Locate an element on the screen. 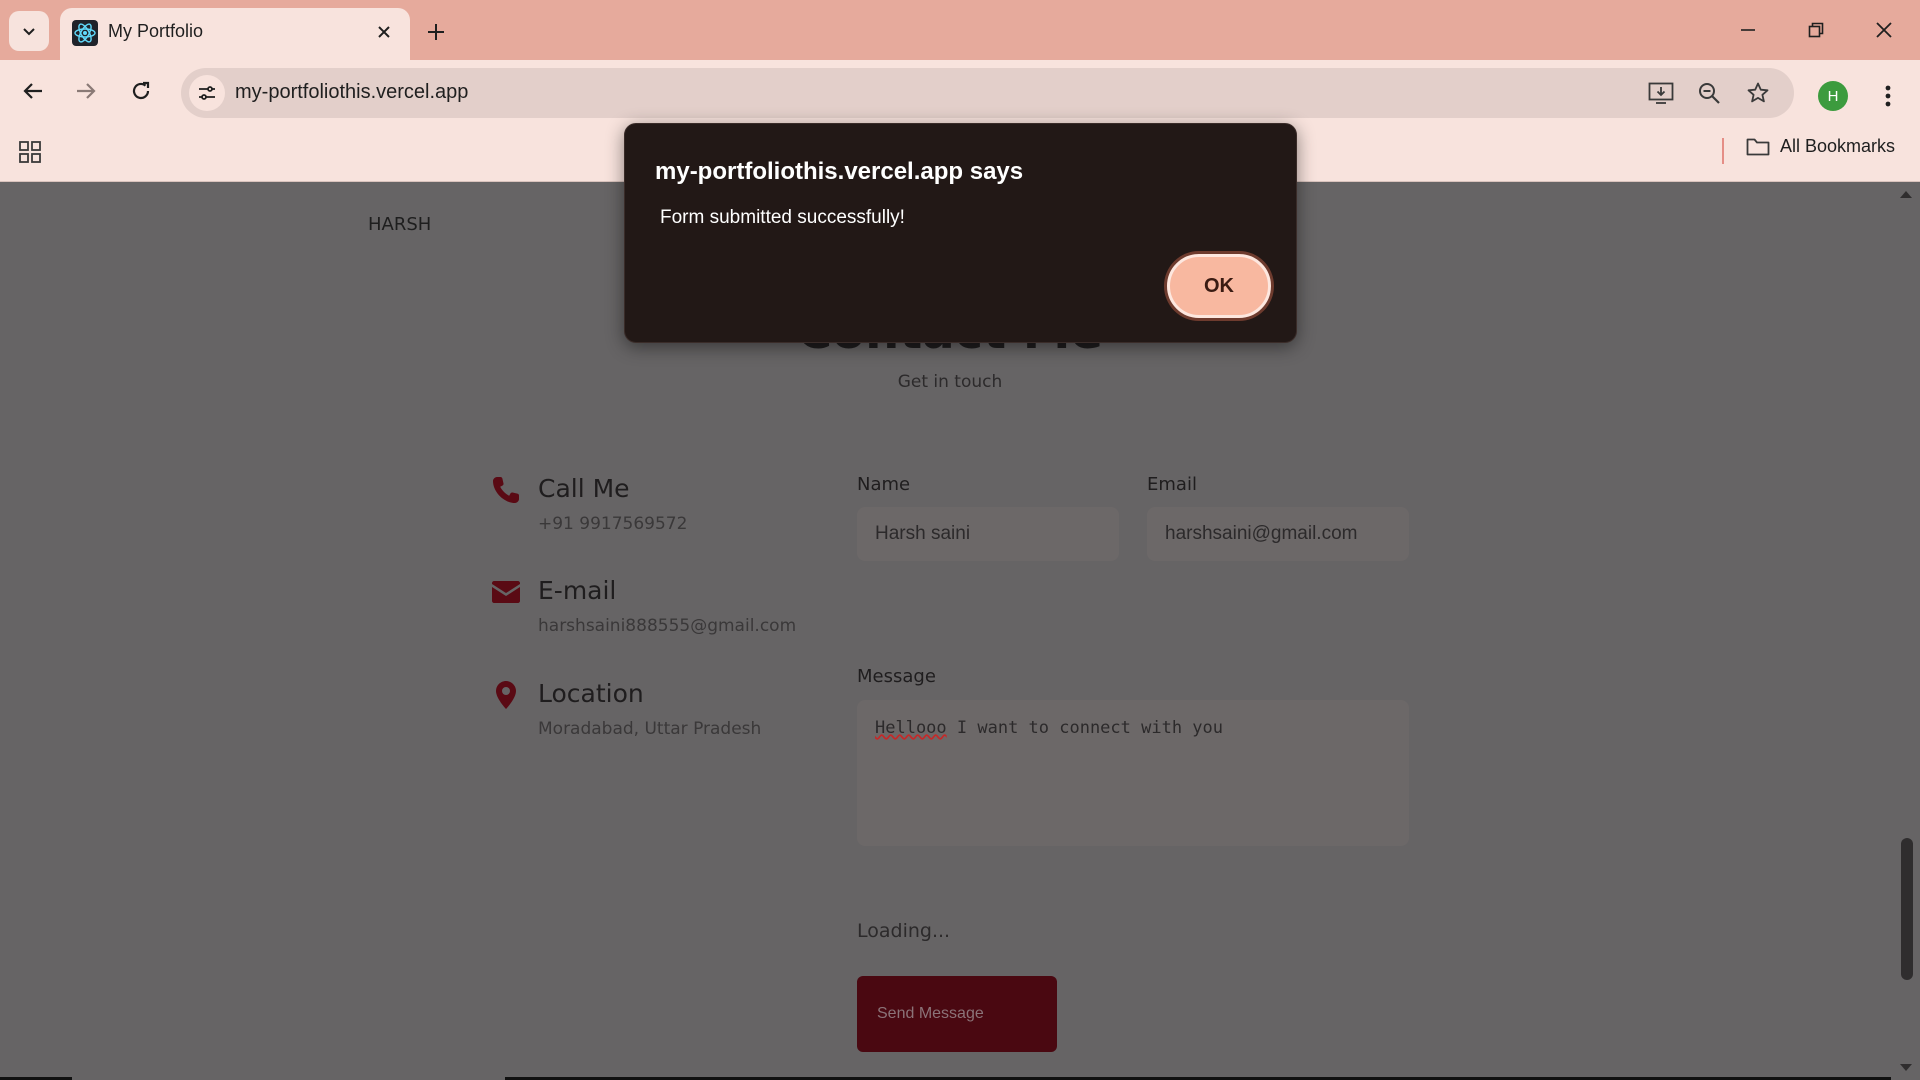 This screenshot has height=1080, width=1920. bookmark-star-button is located at coordinates (1758, 93).